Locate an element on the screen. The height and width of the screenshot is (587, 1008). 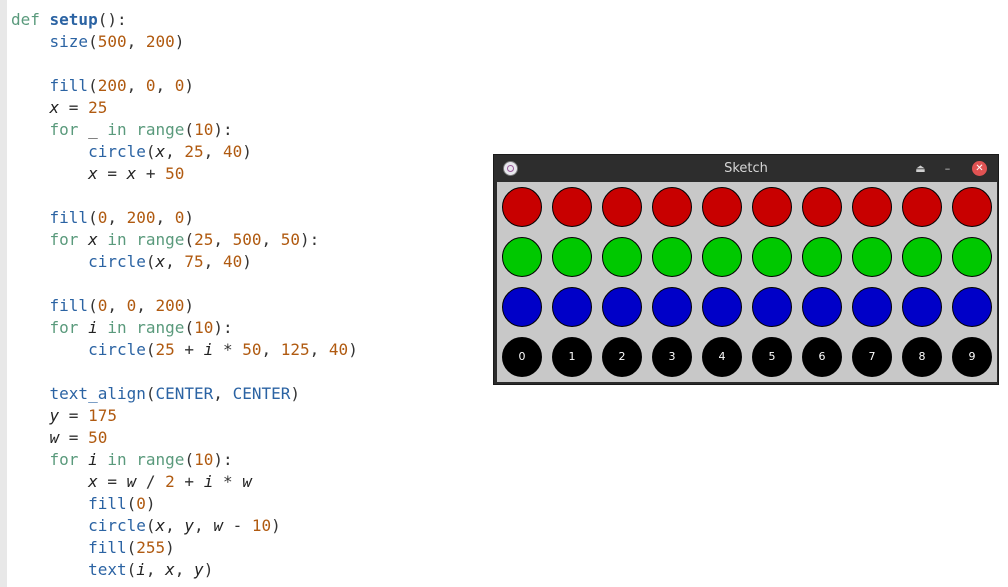
shade-icon: ⏏ is located at coordinates (920, 168).